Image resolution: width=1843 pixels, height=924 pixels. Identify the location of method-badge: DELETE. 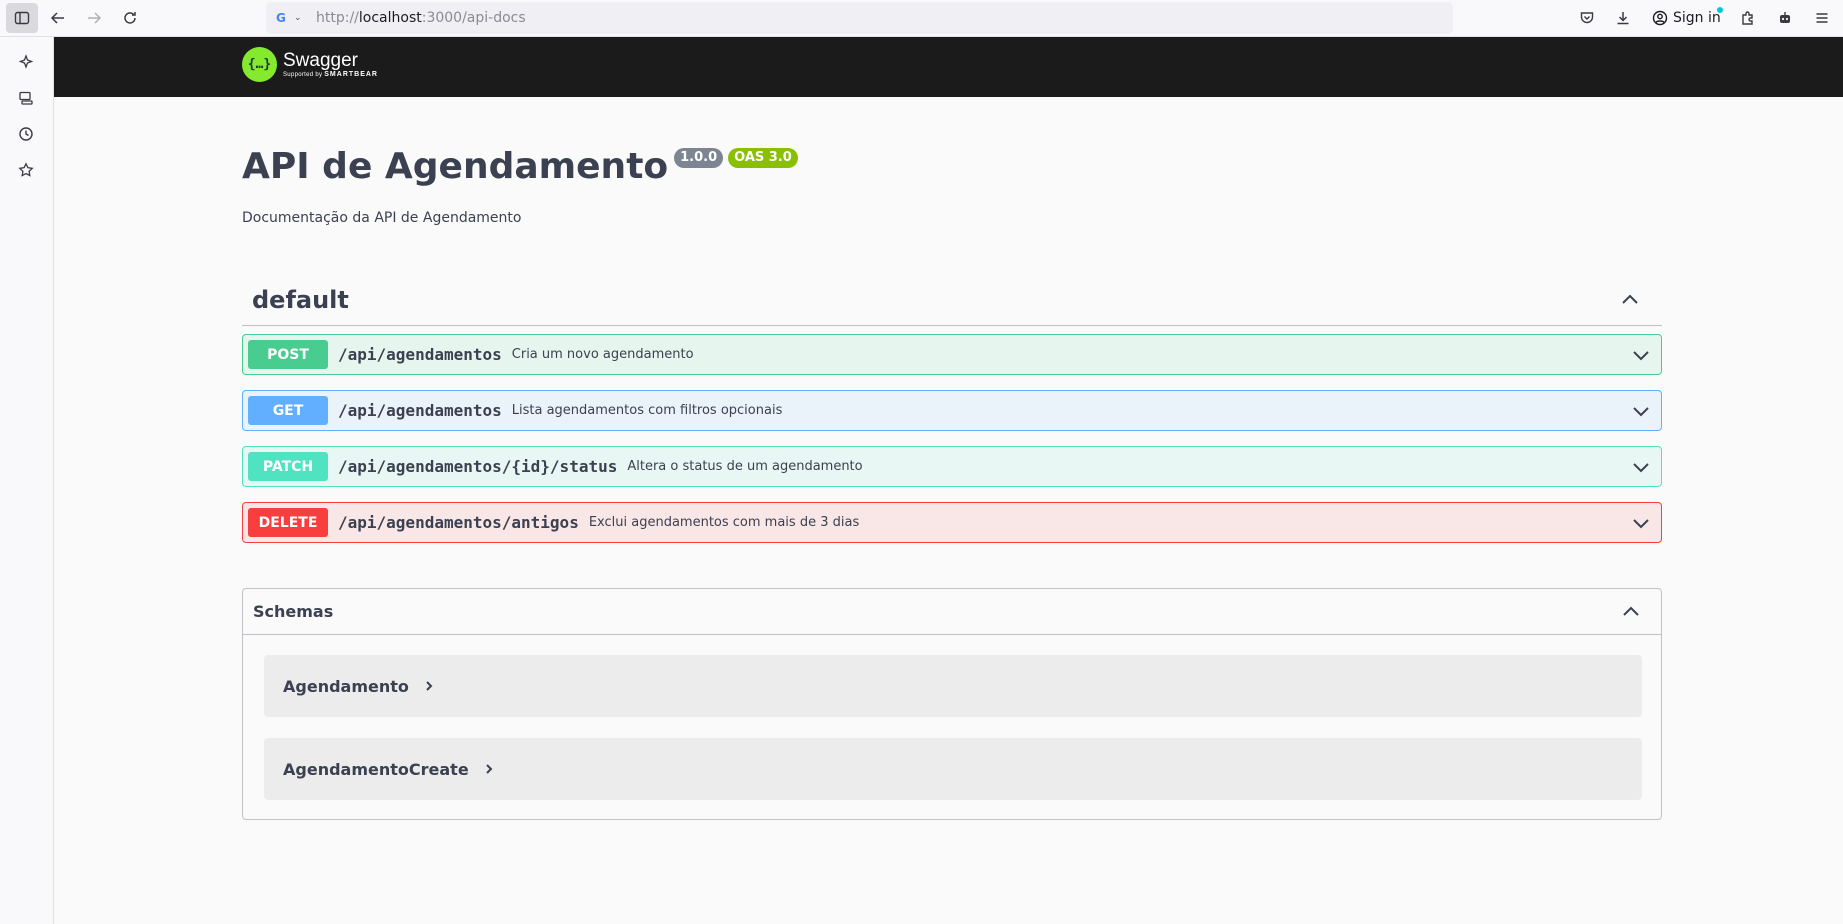
(288, 522).